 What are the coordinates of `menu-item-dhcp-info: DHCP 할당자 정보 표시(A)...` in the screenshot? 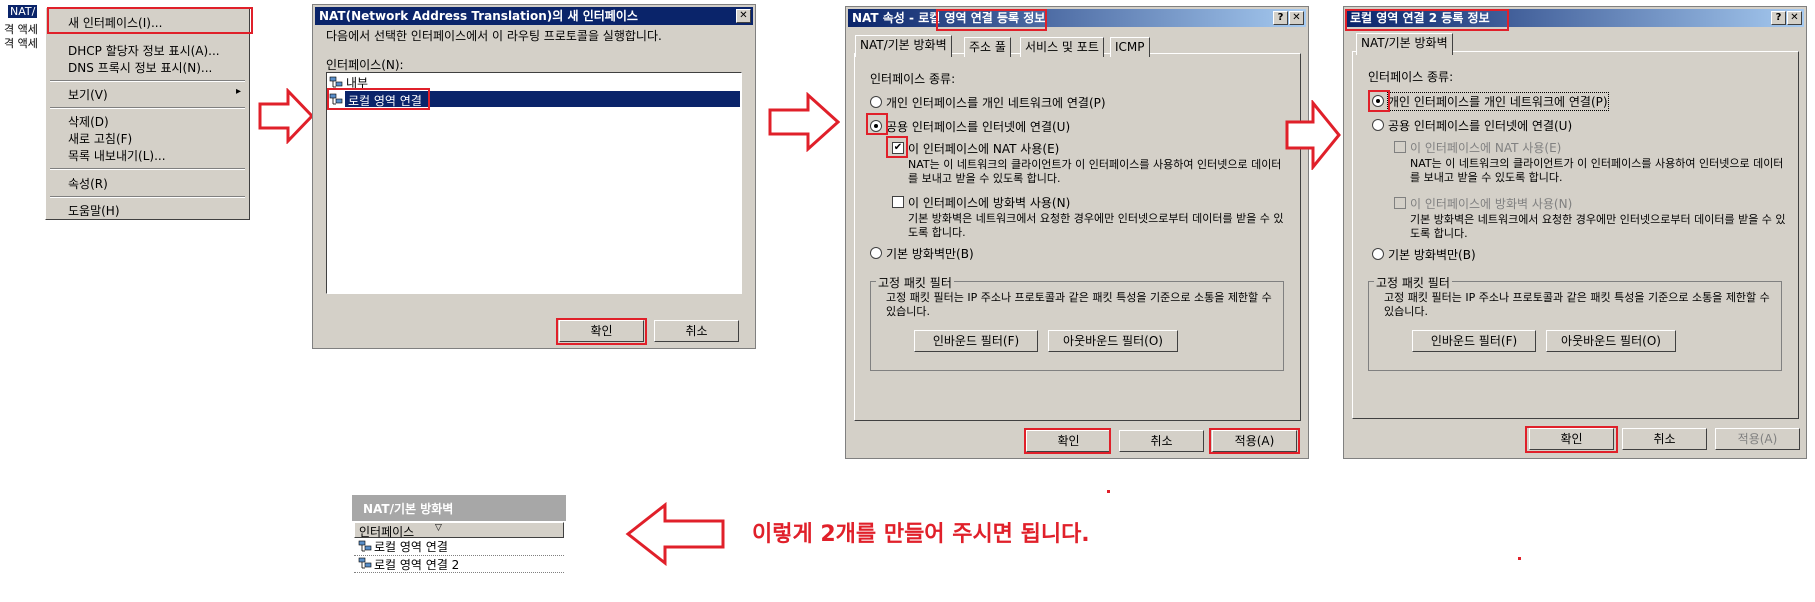 It's located at (144, 50).